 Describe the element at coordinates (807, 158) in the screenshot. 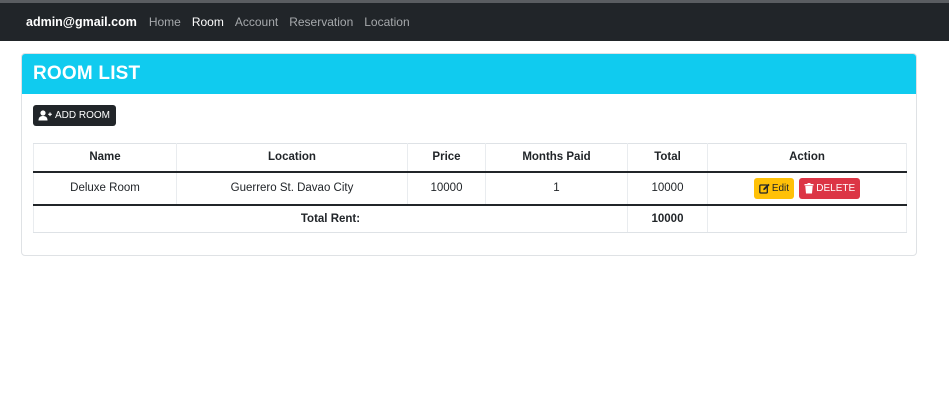

I see `column-header-action: Action` at that location.